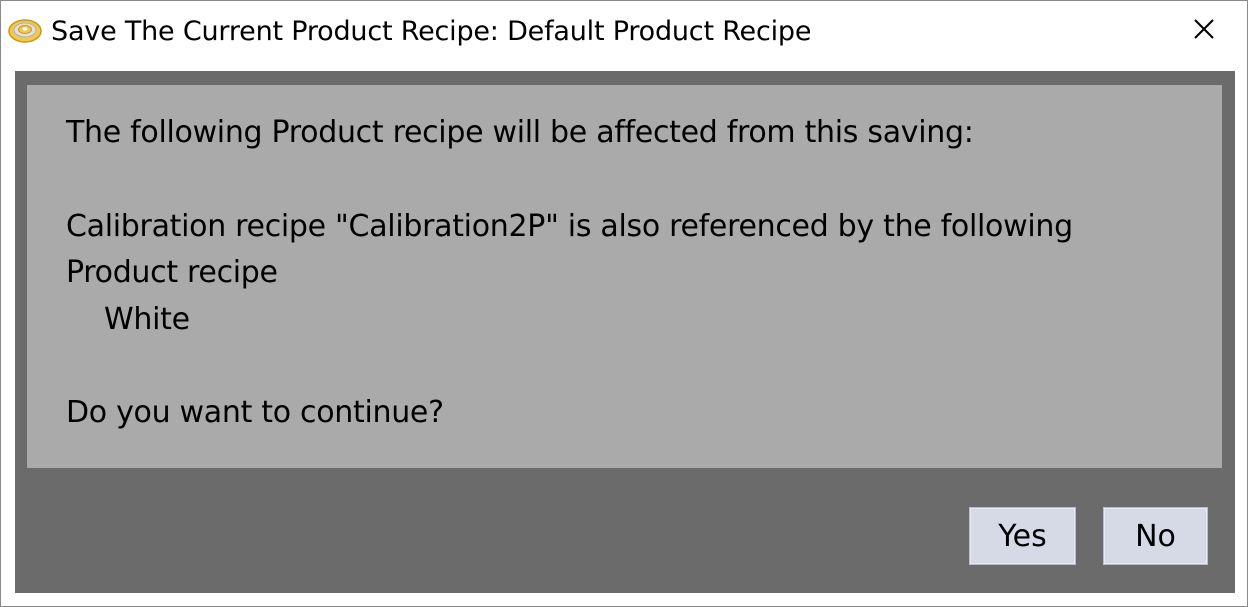 The image size is (1248, 607). Describe the element at coordinates (25, 31) in the screenshot. I see `target-icon` at that location.